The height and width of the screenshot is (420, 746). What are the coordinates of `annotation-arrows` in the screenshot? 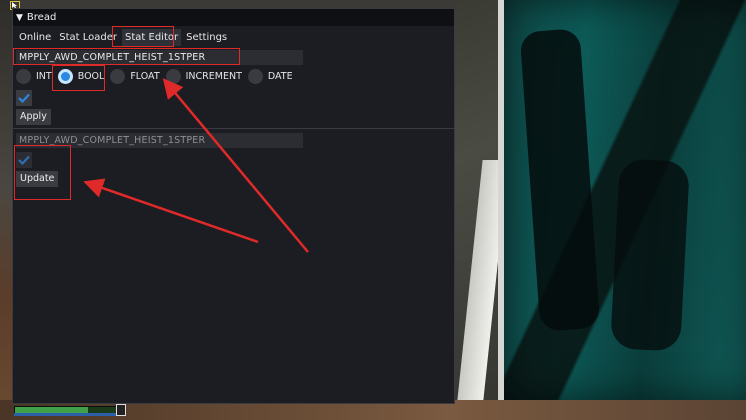 It's located at (196, 165).